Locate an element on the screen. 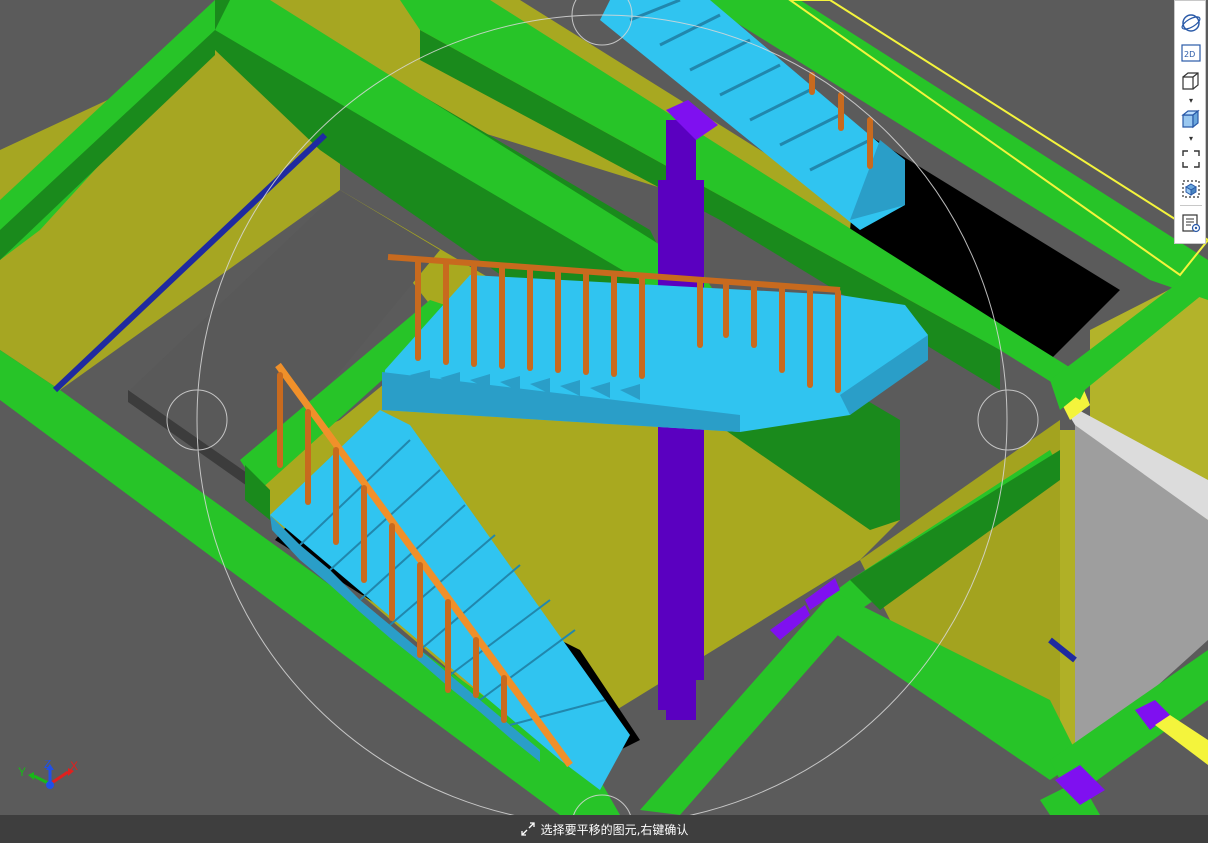  toolbar-divider is located at coordinates (1191, 205).